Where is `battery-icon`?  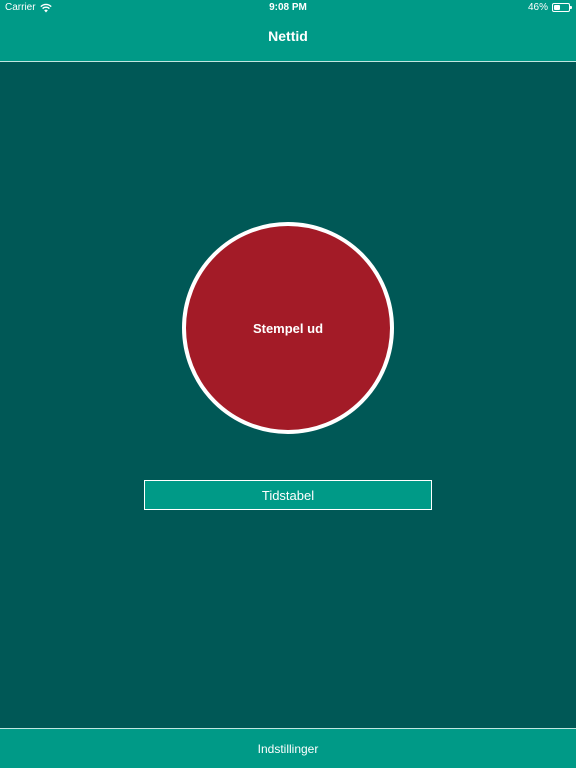 battery-icon is located at coordinates (562, 7).